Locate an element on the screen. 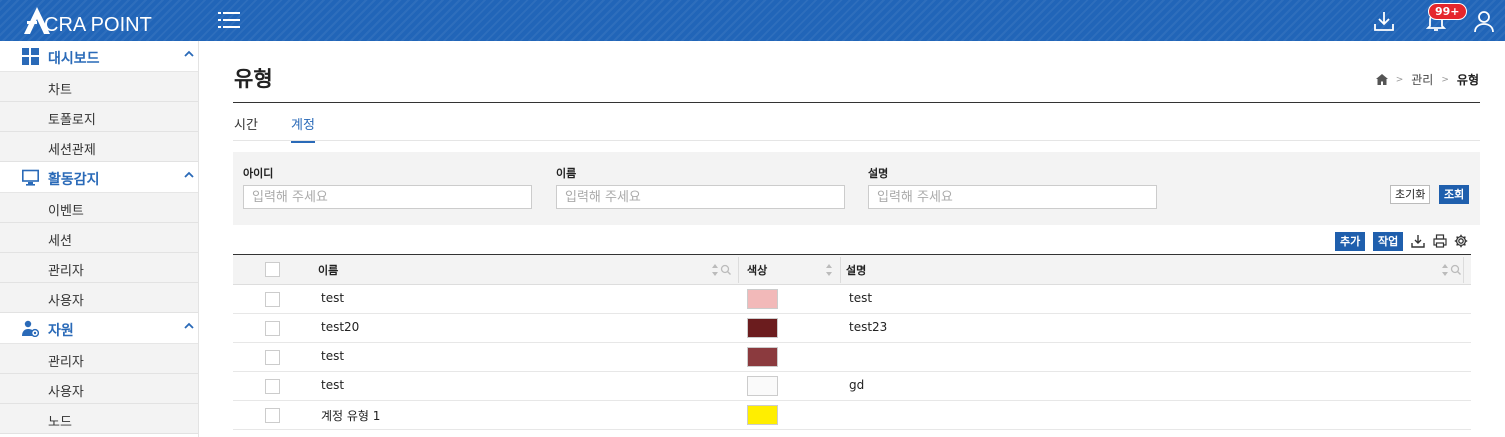 Image resolution: width=1505 pixels, height=437 pixels. table-header: 이름 색상 설명 is located at coordinates (852, 269).